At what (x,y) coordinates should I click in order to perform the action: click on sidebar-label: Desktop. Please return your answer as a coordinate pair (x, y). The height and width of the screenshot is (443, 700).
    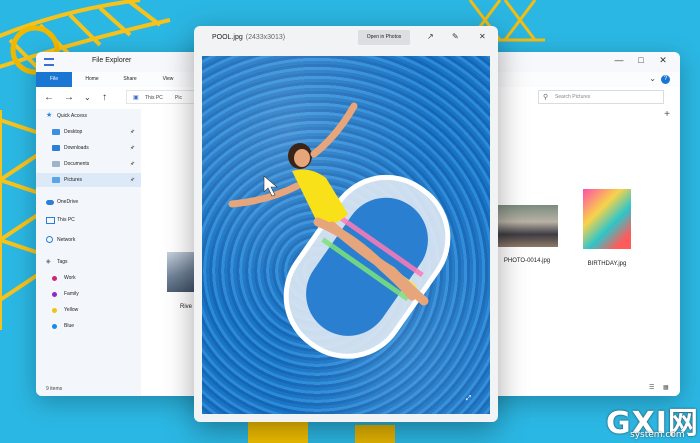
    Looking at the image, I should click on (73, 132).